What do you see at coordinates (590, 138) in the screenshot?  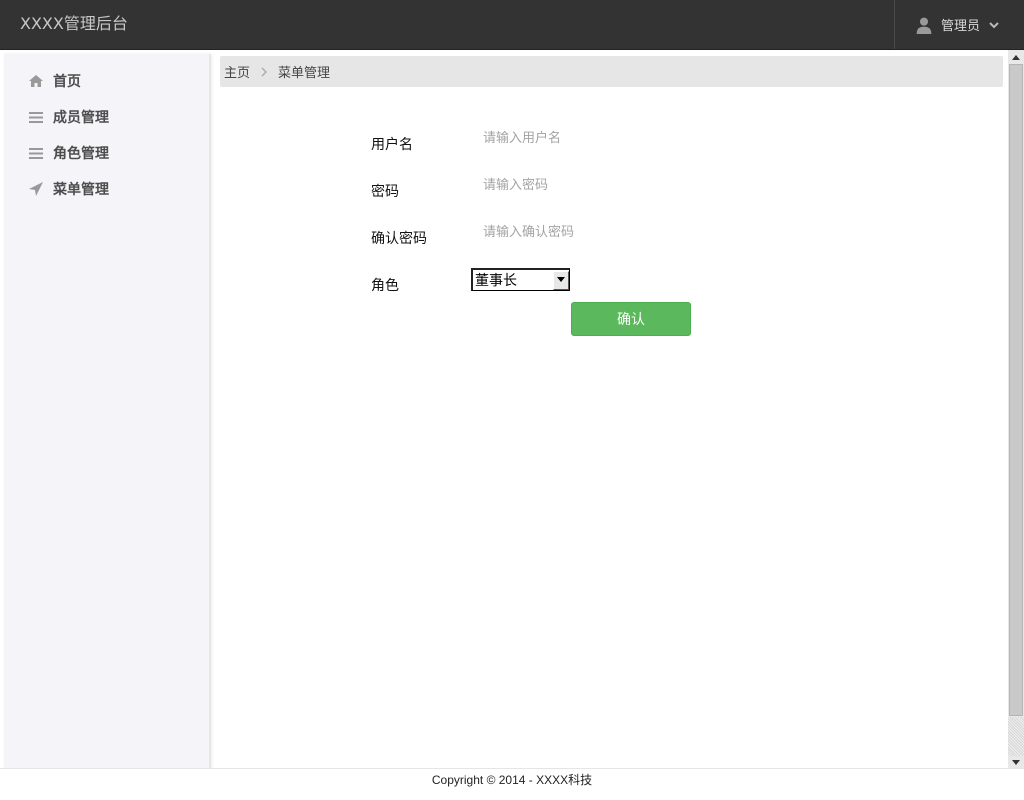 I see `username-input` at bounding box center [590, 138].